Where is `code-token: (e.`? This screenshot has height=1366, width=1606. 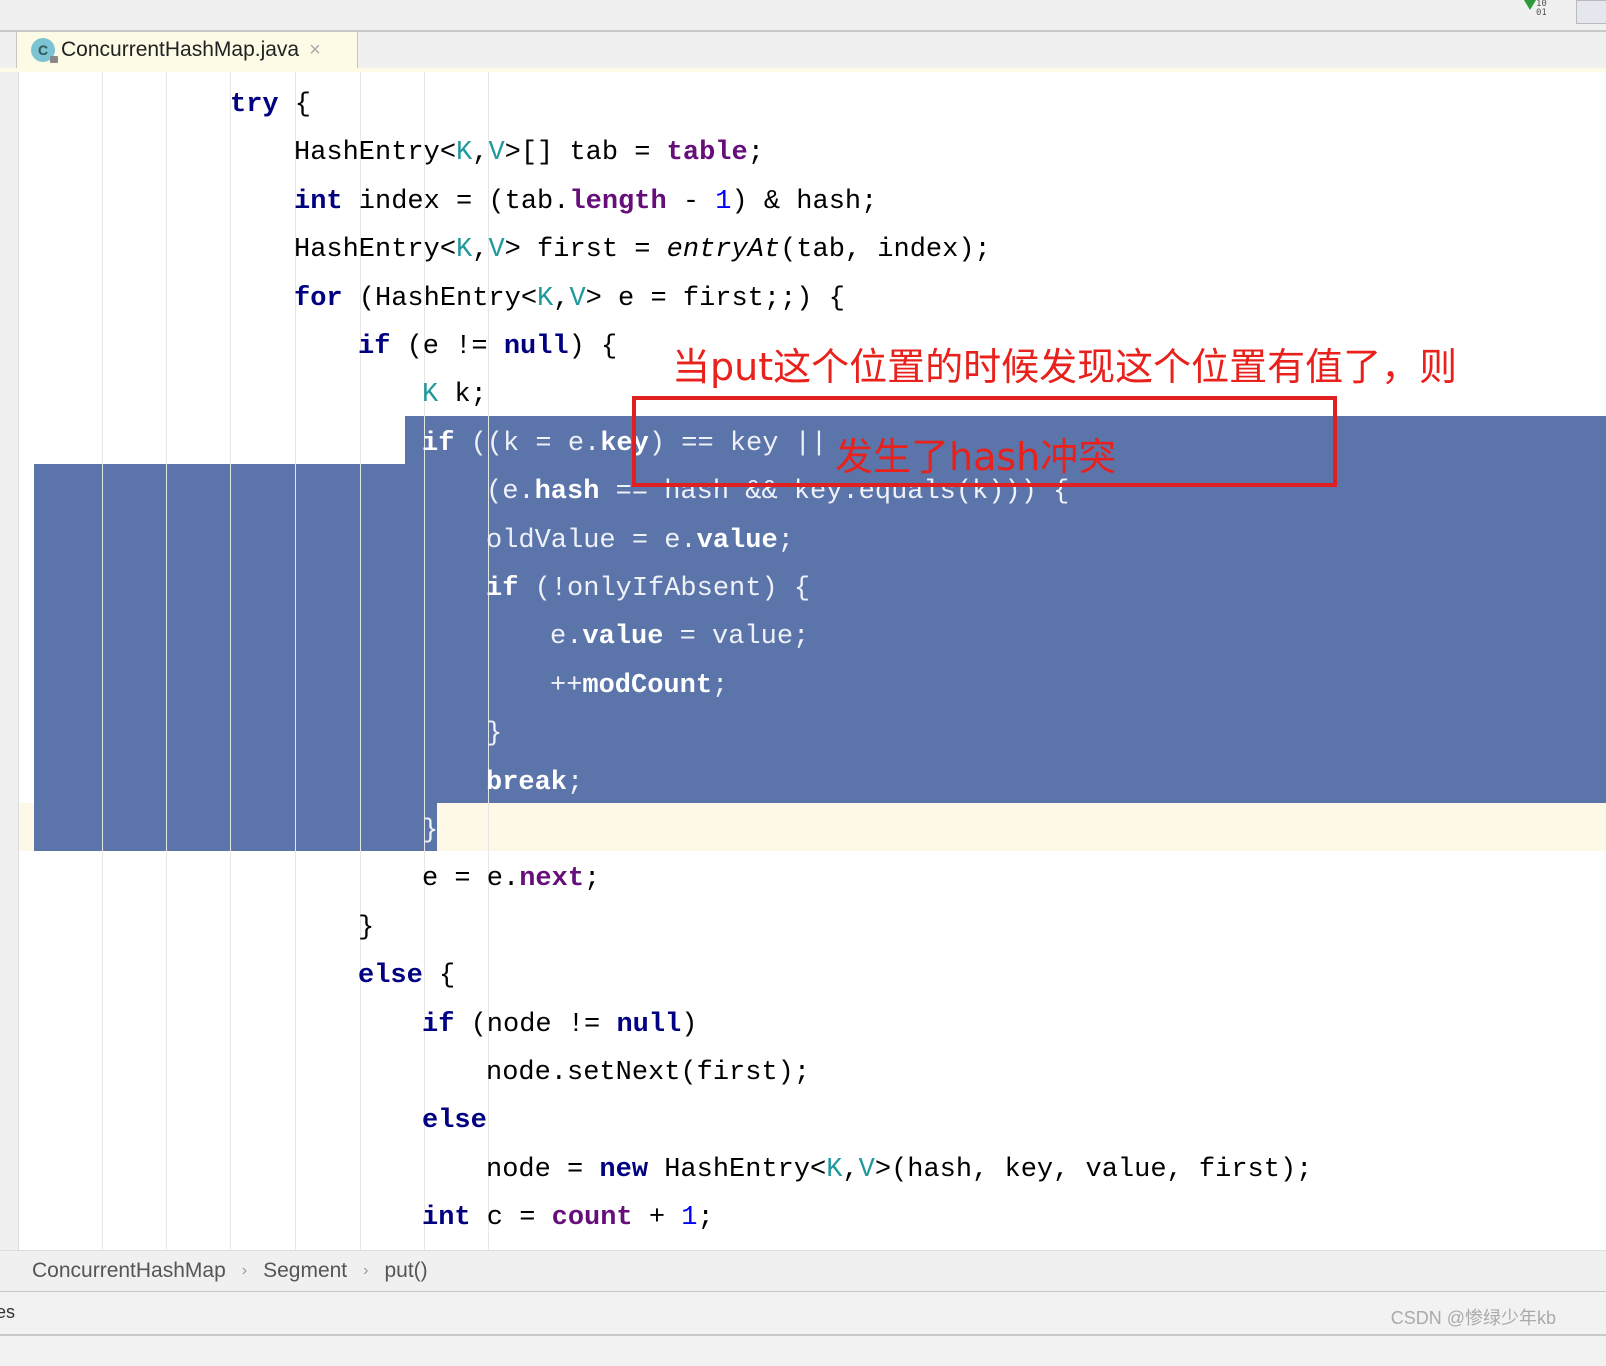
code-token: (e. is located at coordinates (510, 492).